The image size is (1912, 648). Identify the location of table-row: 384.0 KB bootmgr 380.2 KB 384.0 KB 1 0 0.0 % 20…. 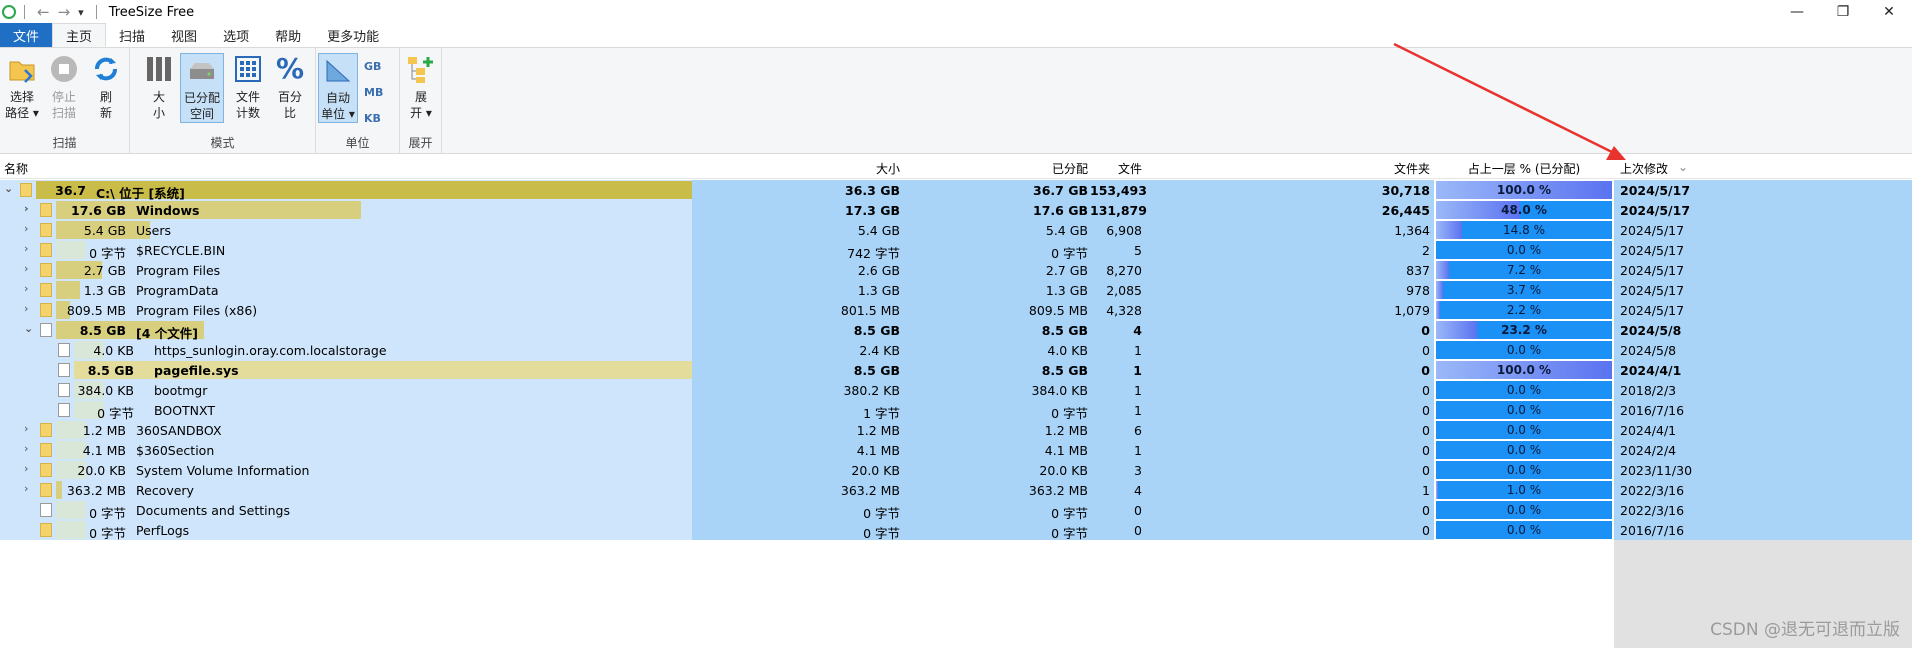
(956, 390).